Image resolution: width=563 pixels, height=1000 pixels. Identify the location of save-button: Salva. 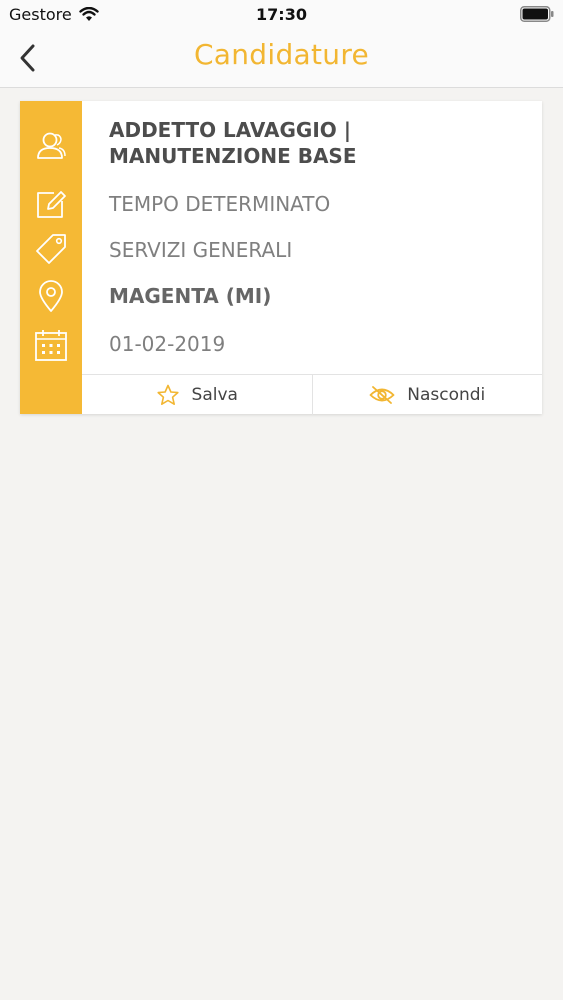
(197, 395).